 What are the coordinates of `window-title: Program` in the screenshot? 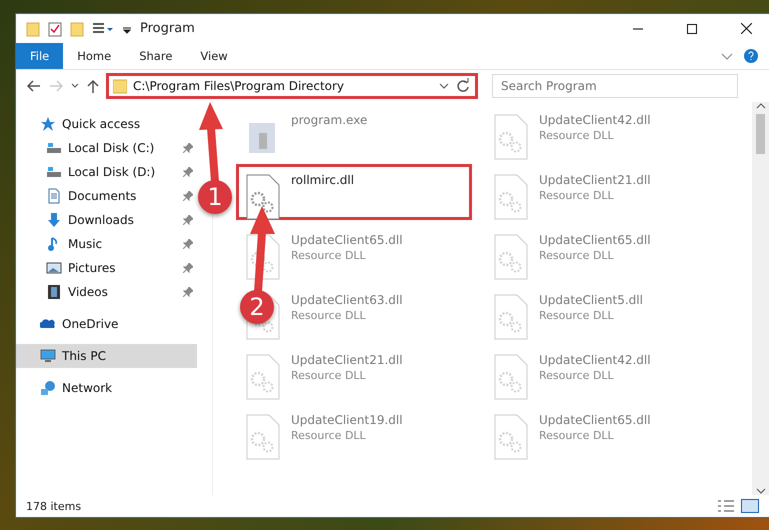 It's located at (168, 28).